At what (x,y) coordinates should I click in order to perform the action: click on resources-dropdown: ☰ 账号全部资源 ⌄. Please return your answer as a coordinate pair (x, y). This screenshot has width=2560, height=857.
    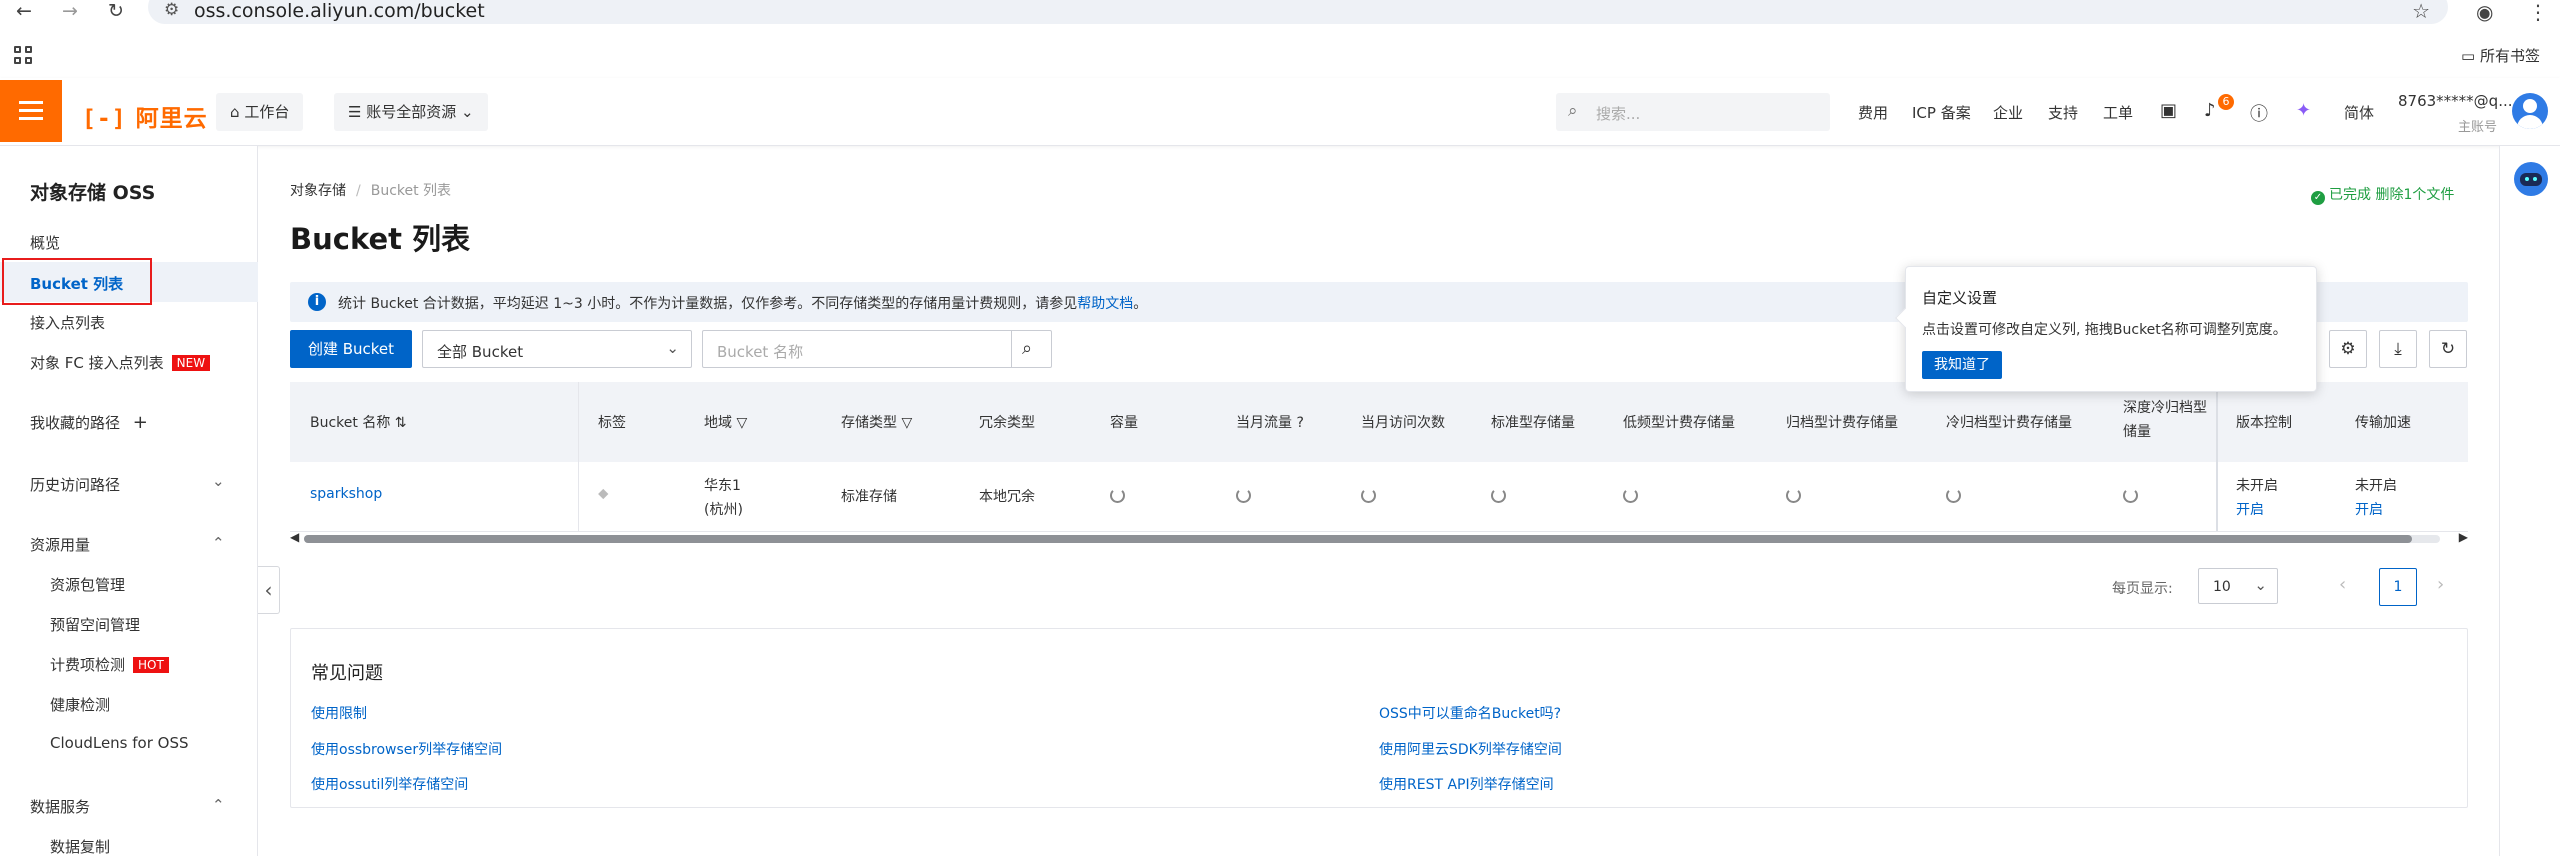
    Looking at the image, I should click on (411, 112).